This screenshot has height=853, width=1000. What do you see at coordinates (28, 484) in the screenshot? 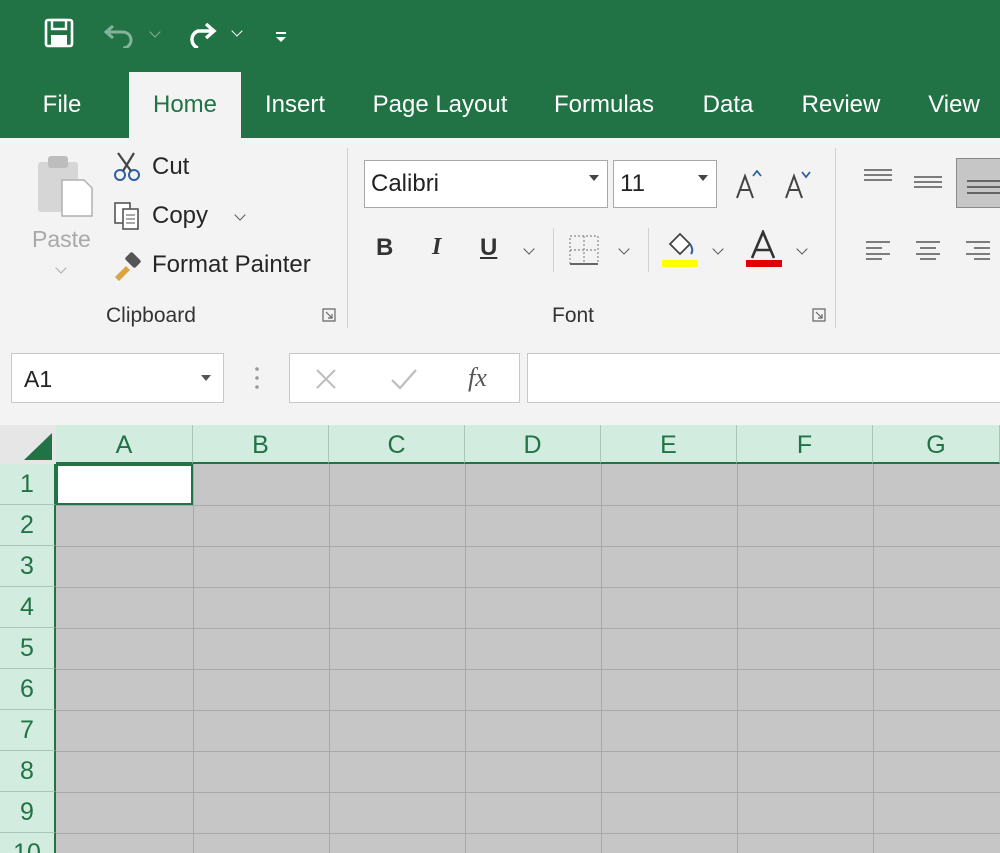
I see `row-header-1: 1` at bounding box center [28, 484].